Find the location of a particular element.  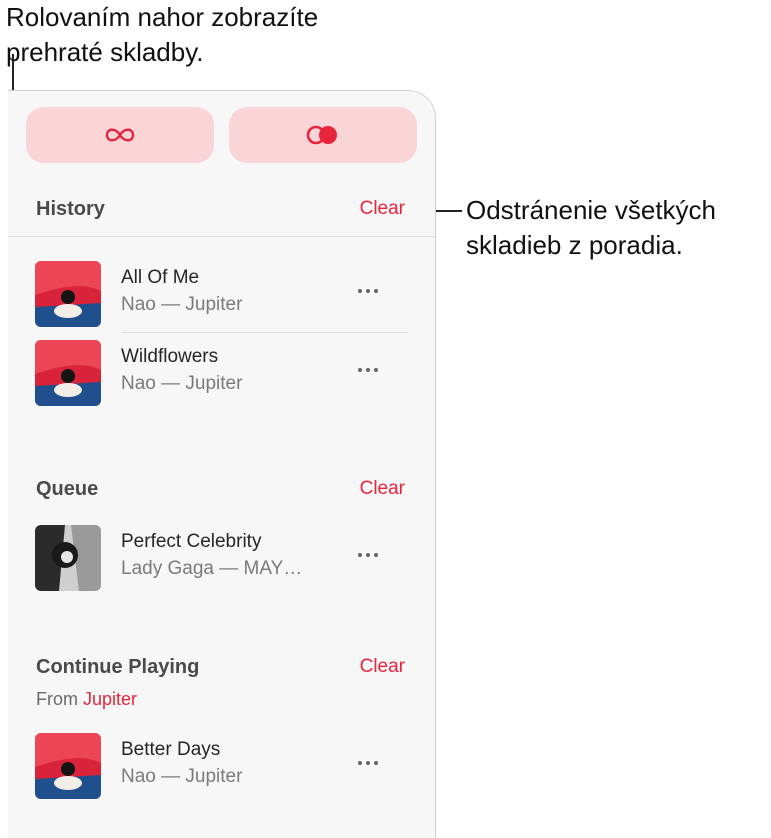

history-title: History is located at coordinates (70, 209).